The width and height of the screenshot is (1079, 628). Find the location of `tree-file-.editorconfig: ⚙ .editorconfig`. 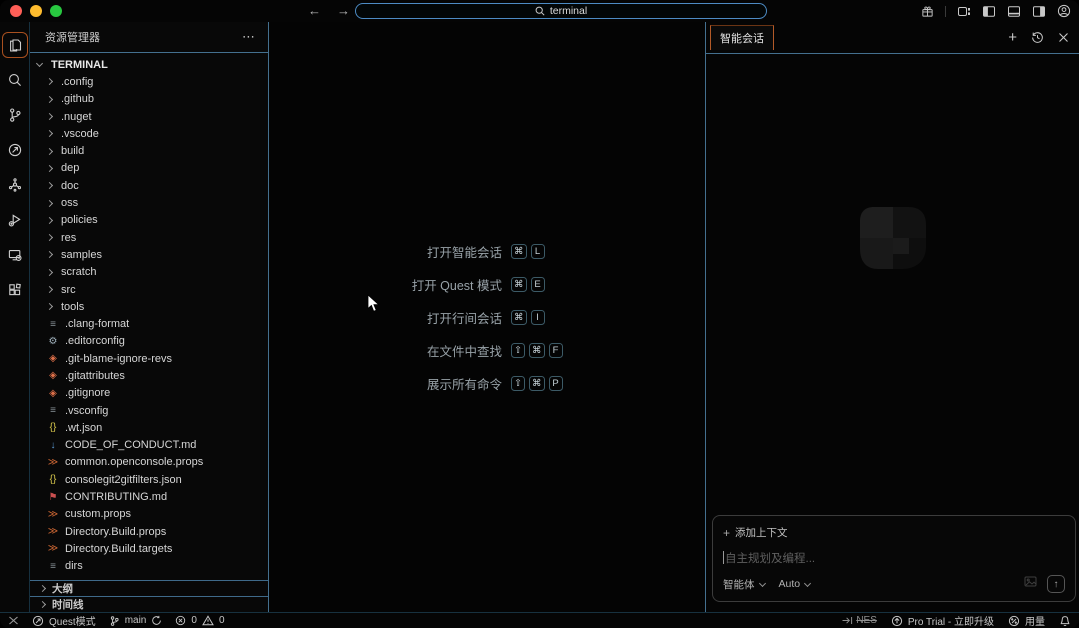

tree-file-.editorconfig: ⚙ .editorconfig is located at coordinates (149, 341).